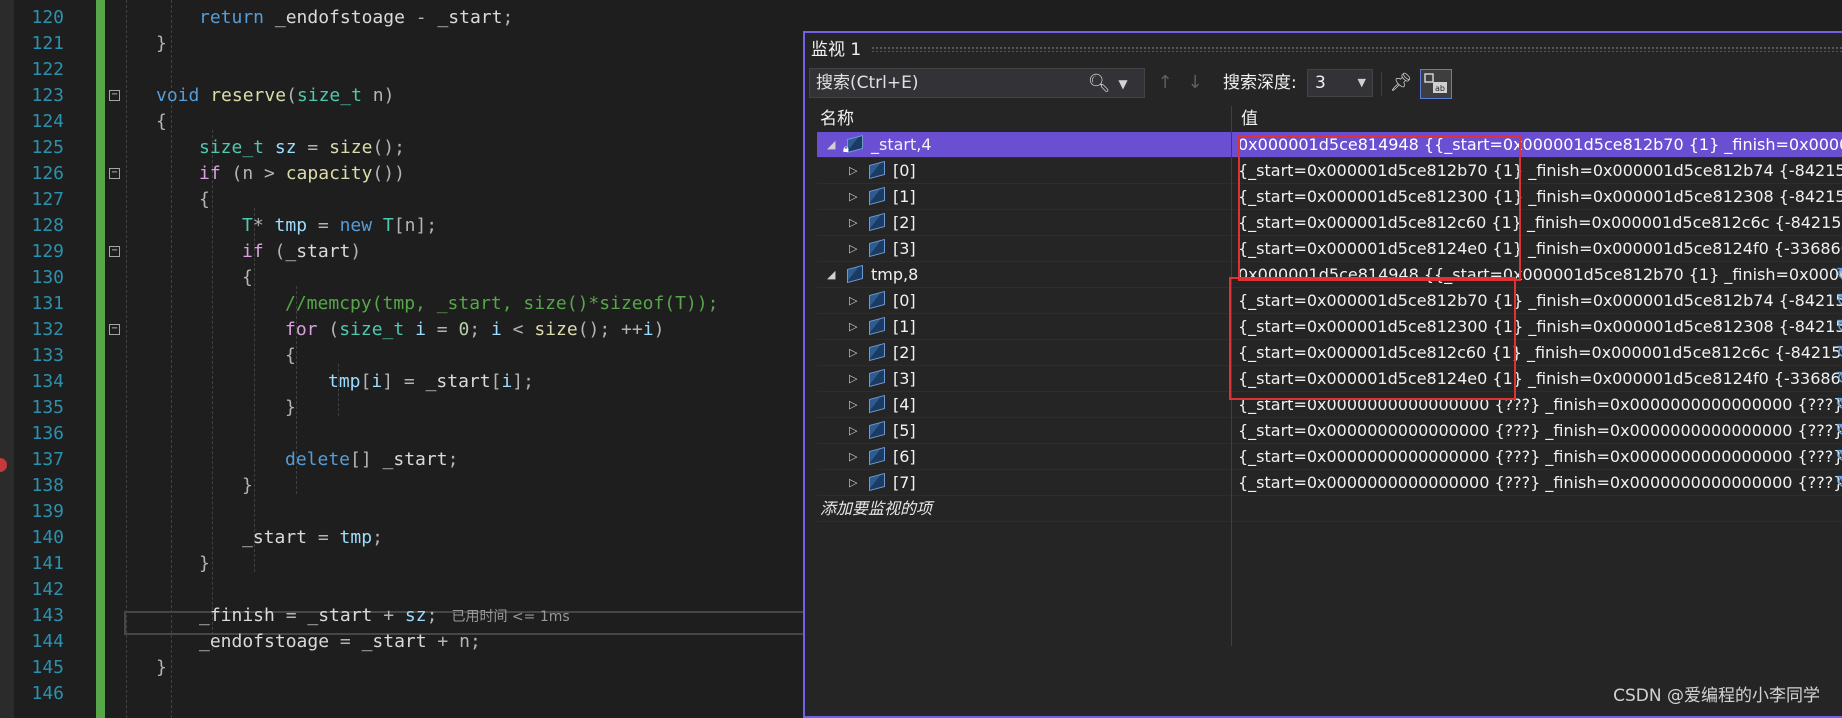 The image size is (1842, 718). Describe the element at coordinates (275, 96) in the screenshot. I see `code-line: void reserve(size_t n)` at that location.